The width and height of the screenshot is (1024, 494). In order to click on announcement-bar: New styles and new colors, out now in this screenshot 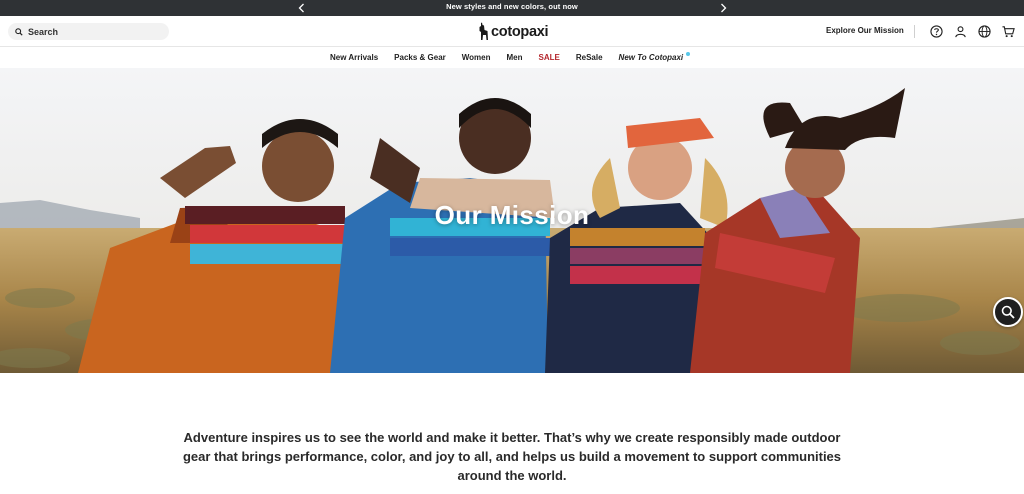, I will do `click(512, 8)`.